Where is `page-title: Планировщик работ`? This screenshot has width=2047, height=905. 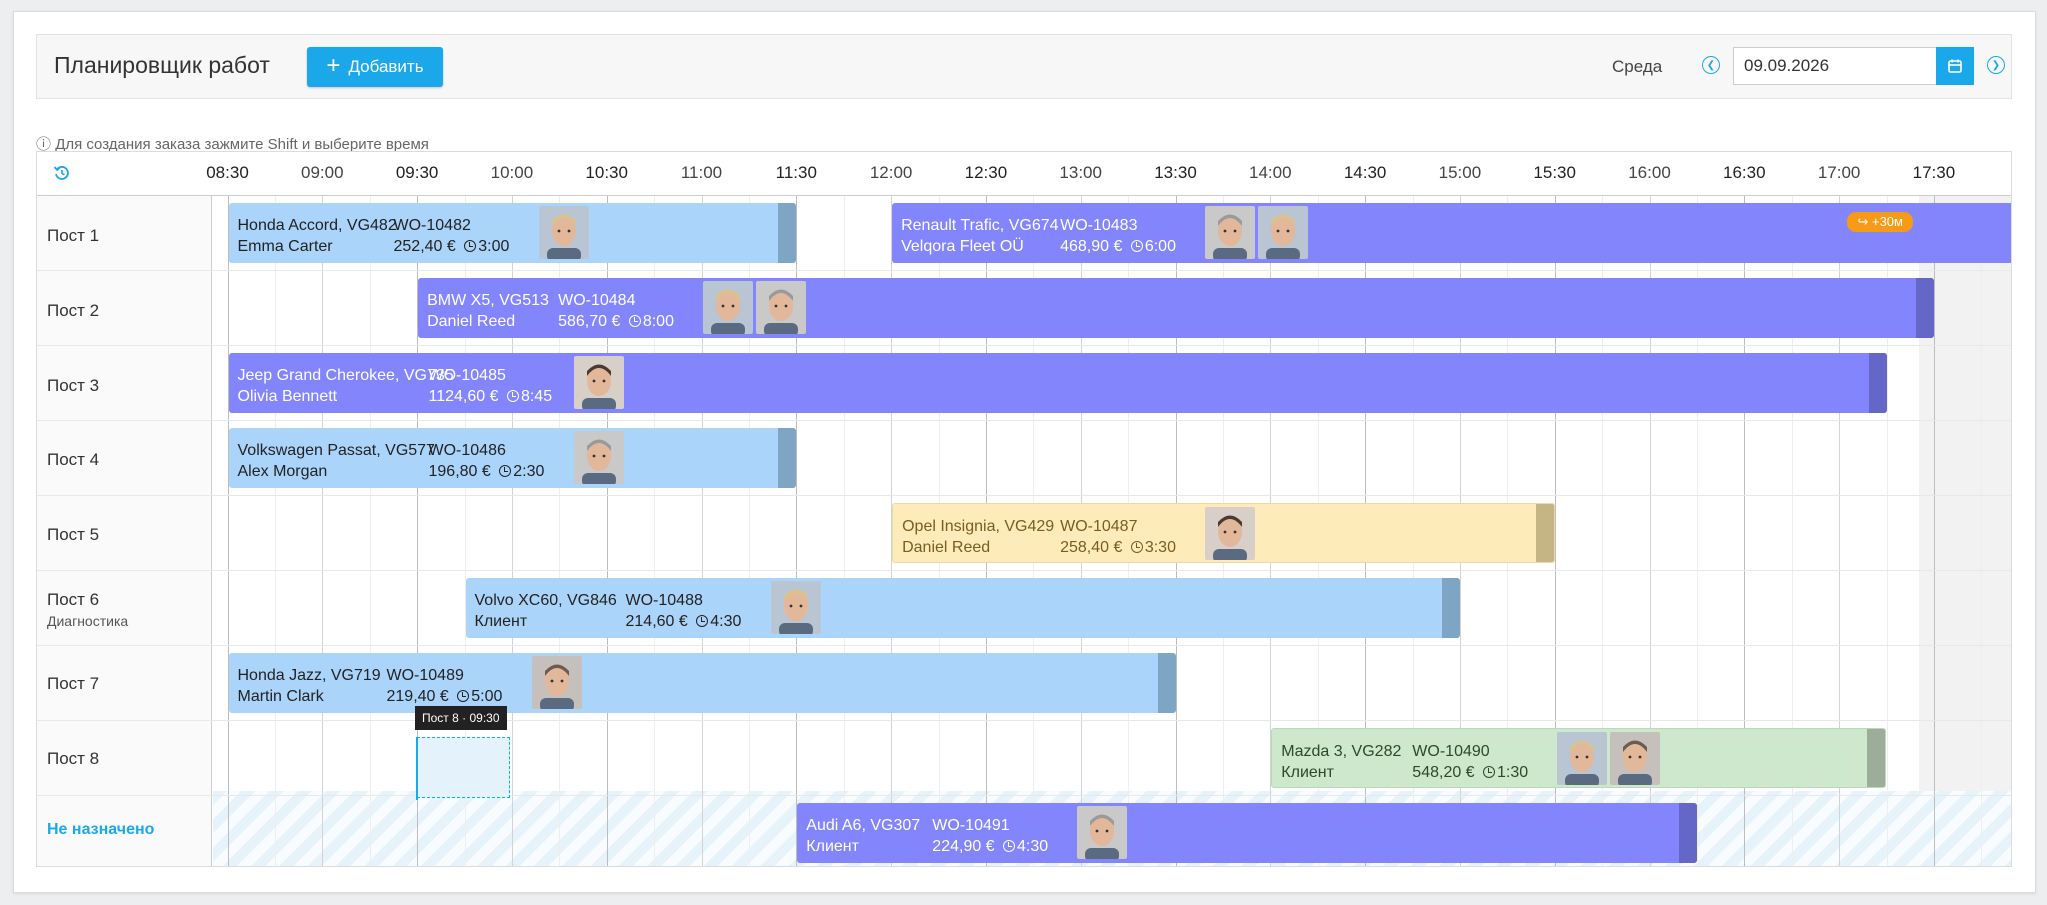
page-title: Планировщик работ is located at coordinates (162, 65).